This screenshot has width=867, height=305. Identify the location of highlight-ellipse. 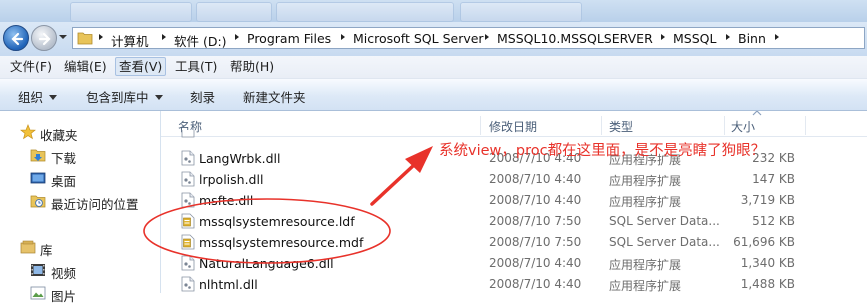
(267, 231).